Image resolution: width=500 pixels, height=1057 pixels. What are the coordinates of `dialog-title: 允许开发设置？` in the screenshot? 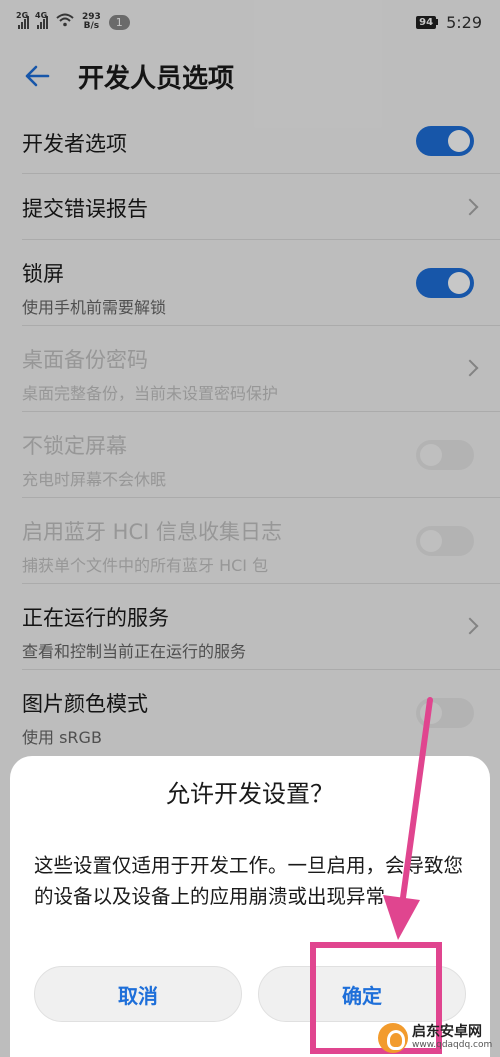 It's located at (250, 794).